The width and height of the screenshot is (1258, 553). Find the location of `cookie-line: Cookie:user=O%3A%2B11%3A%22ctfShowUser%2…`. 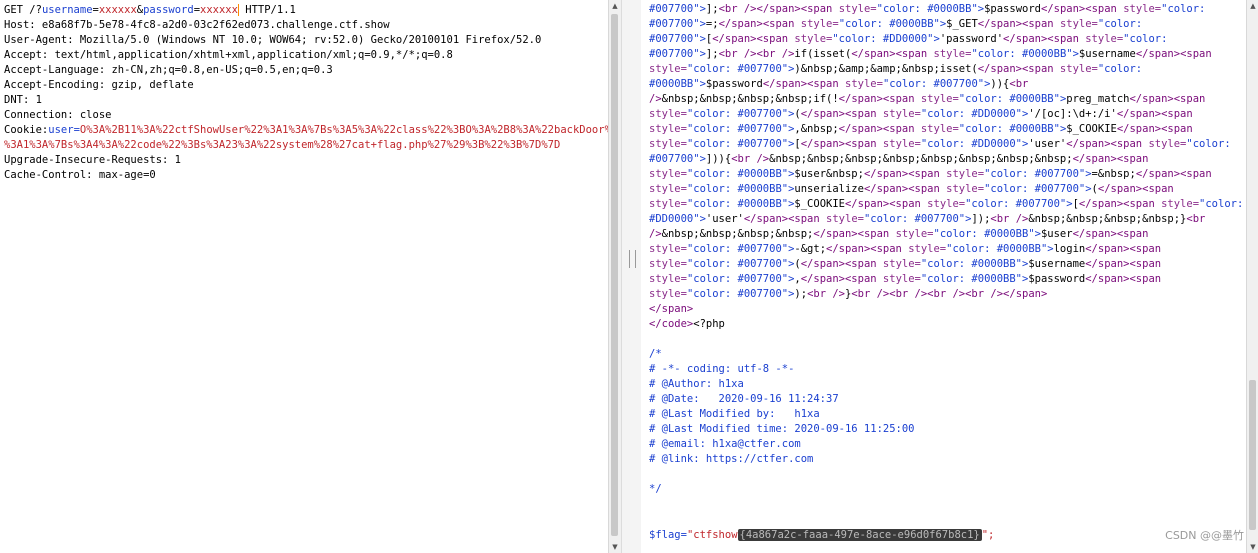

cookie-line: Cookie:user=O%3A%2B11%3A%22ctfShowUser%2… is located at coordinates (306, 130).